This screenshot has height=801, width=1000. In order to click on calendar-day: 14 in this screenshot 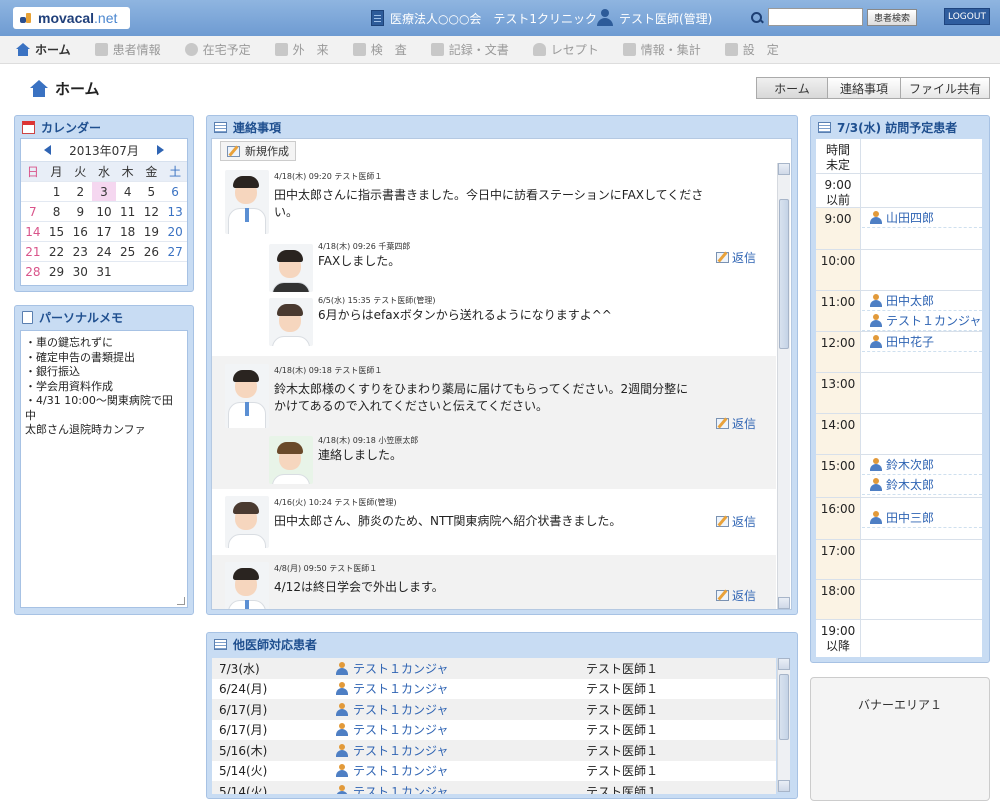, I will do `click(33, 231)`.